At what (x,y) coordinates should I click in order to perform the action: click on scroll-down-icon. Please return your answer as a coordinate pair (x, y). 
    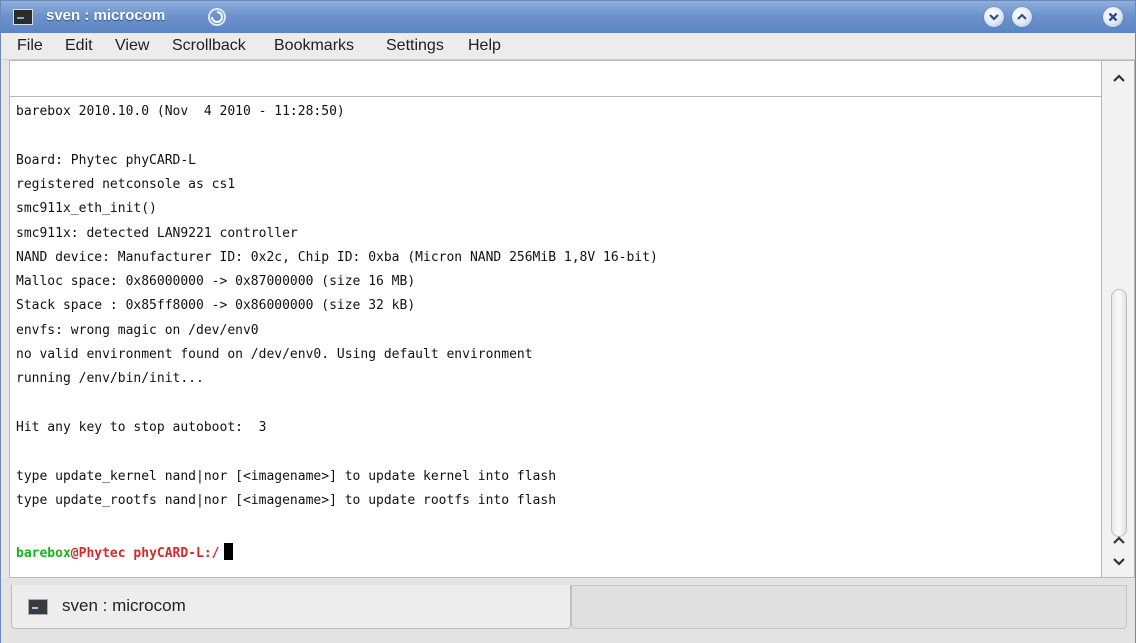
    Looking at the image, I should click on (1119, 561).